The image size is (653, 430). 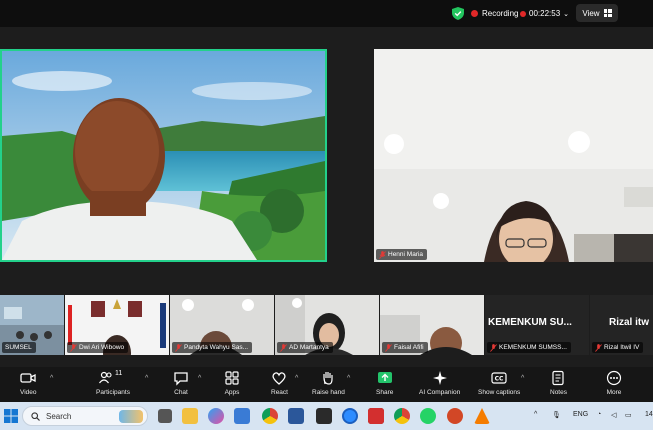 What do you see at coordinates (556, 415) in the screenshot?
I see `microphone-icon: 🎙` at bounding box center [556, 415].